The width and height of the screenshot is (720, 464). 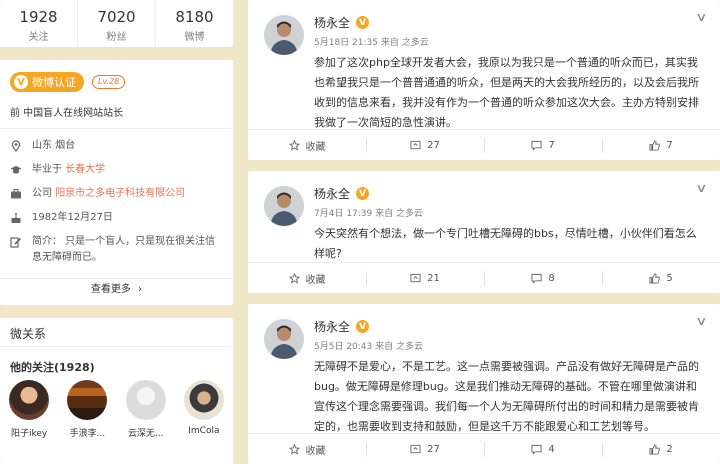 I want to click on repost-count: 21, so click(x=433, y=278).